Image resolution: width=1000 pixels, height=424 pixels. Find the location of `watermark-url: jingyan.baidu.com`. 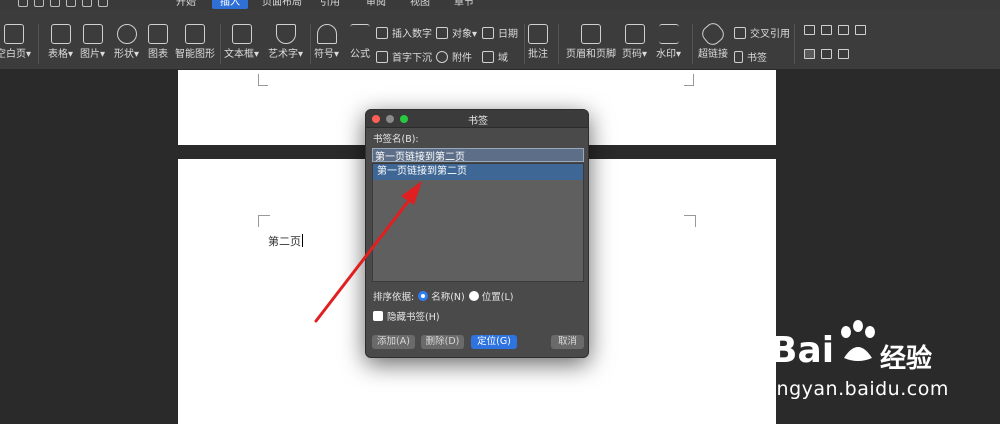

watermark-url: jingyan.baidu.com is located at coordinates (857, 389).